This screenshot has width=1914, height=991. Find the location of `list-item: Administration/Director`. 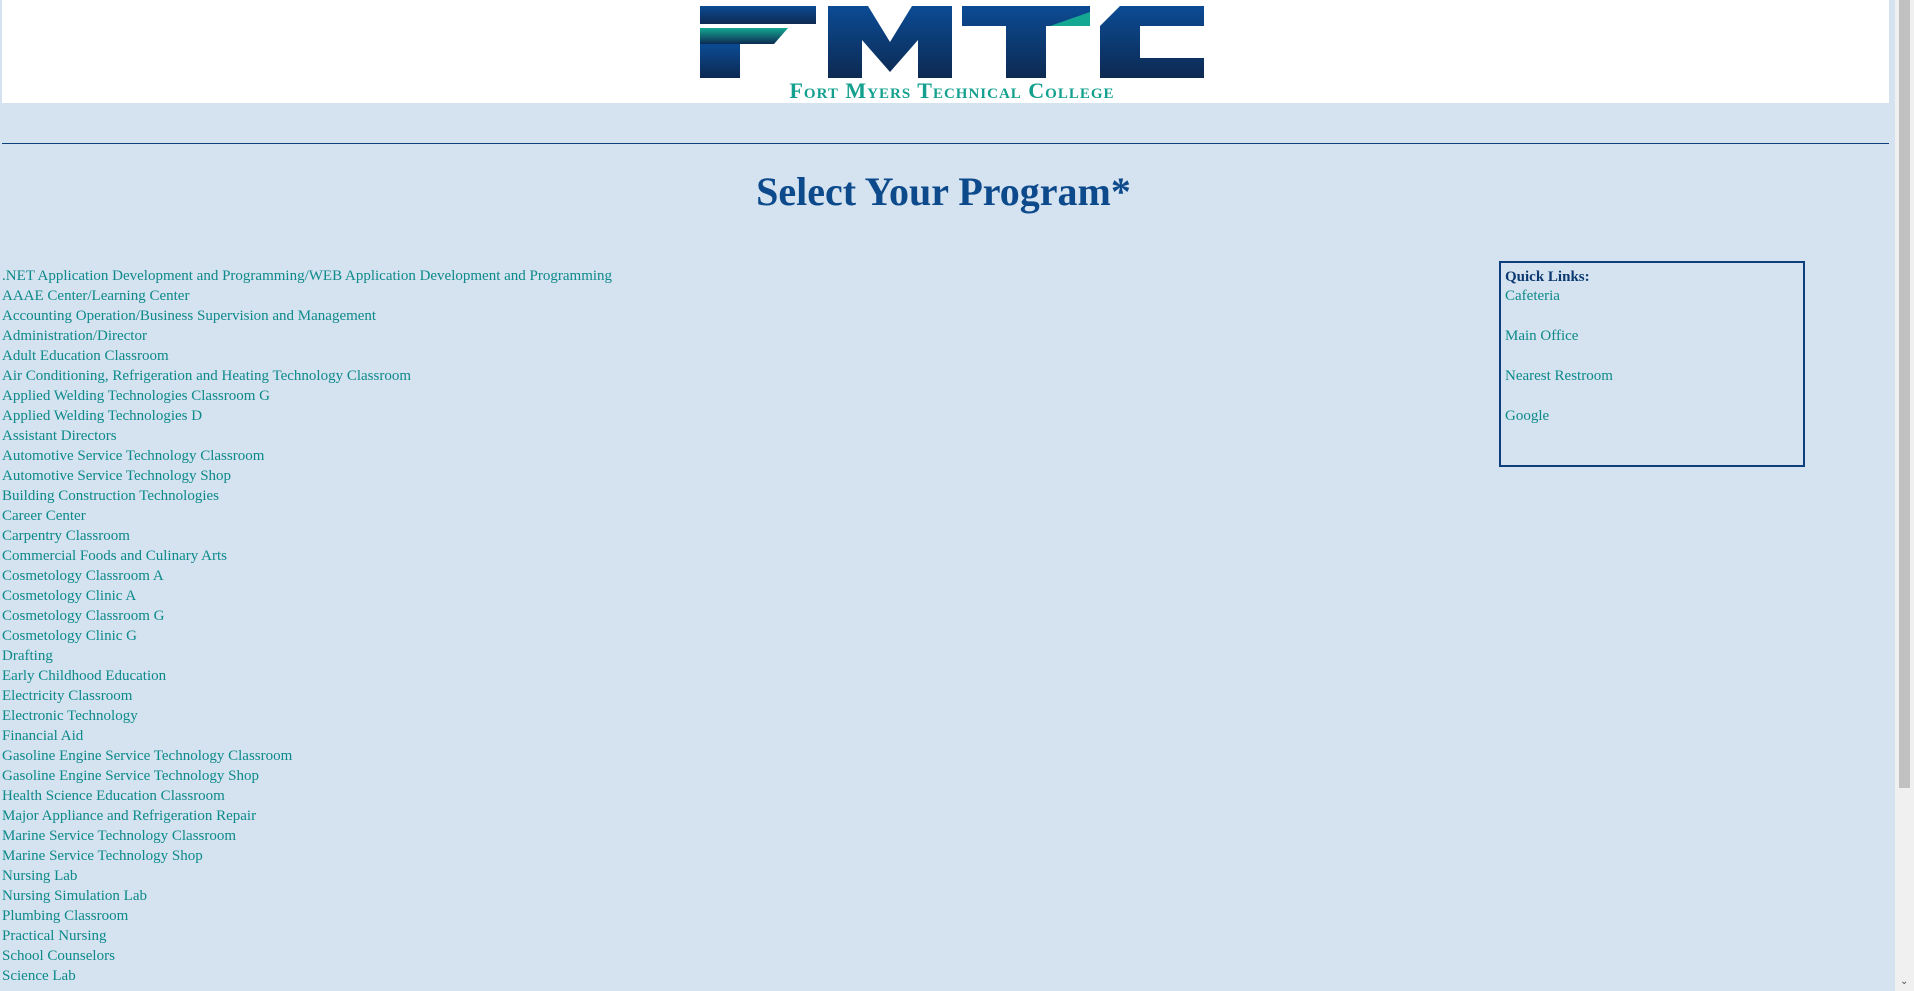

list-item: Administration/Director is located at coordinates (307, 336).